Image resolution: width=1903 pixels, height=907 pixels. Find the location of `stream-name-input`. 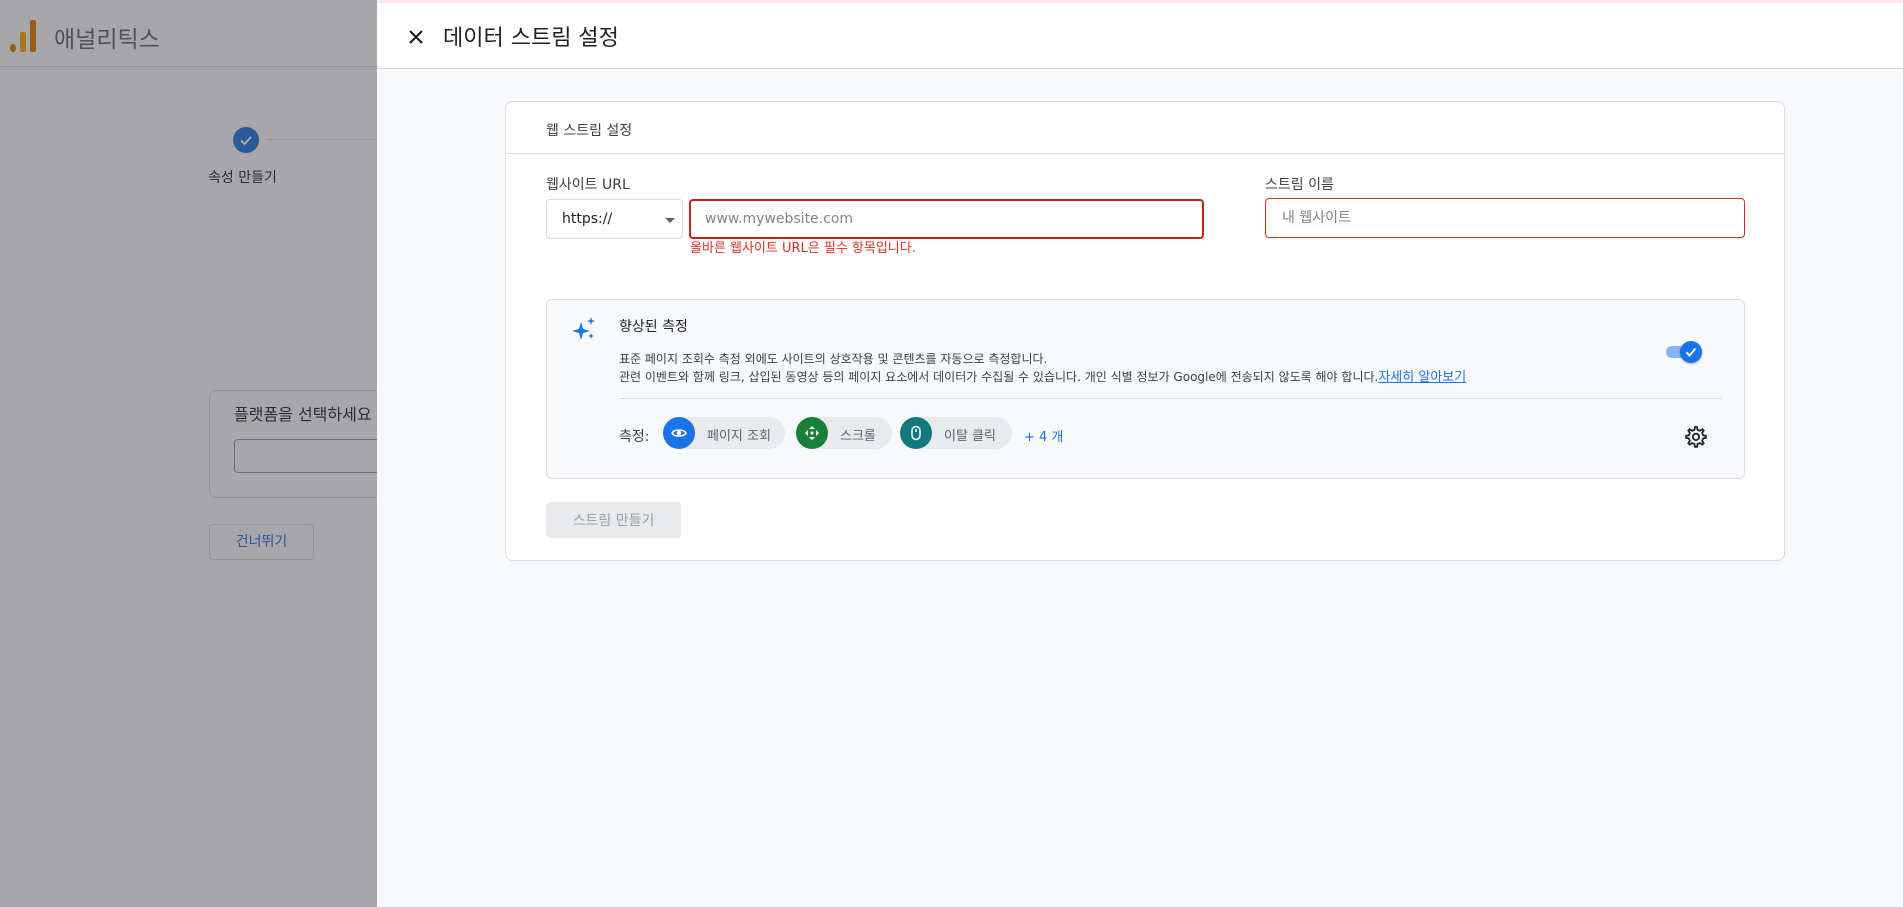

stream-name-input is located at coordinates (1505, 218).